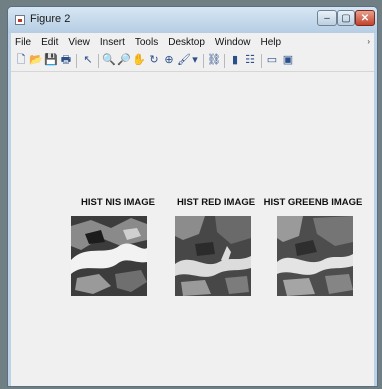 The image size is (382, 389). What do you see at coordinates (184, 60) in the screenshot?
I see `brush-icon: 🖌` at bounding box center [184, 60].